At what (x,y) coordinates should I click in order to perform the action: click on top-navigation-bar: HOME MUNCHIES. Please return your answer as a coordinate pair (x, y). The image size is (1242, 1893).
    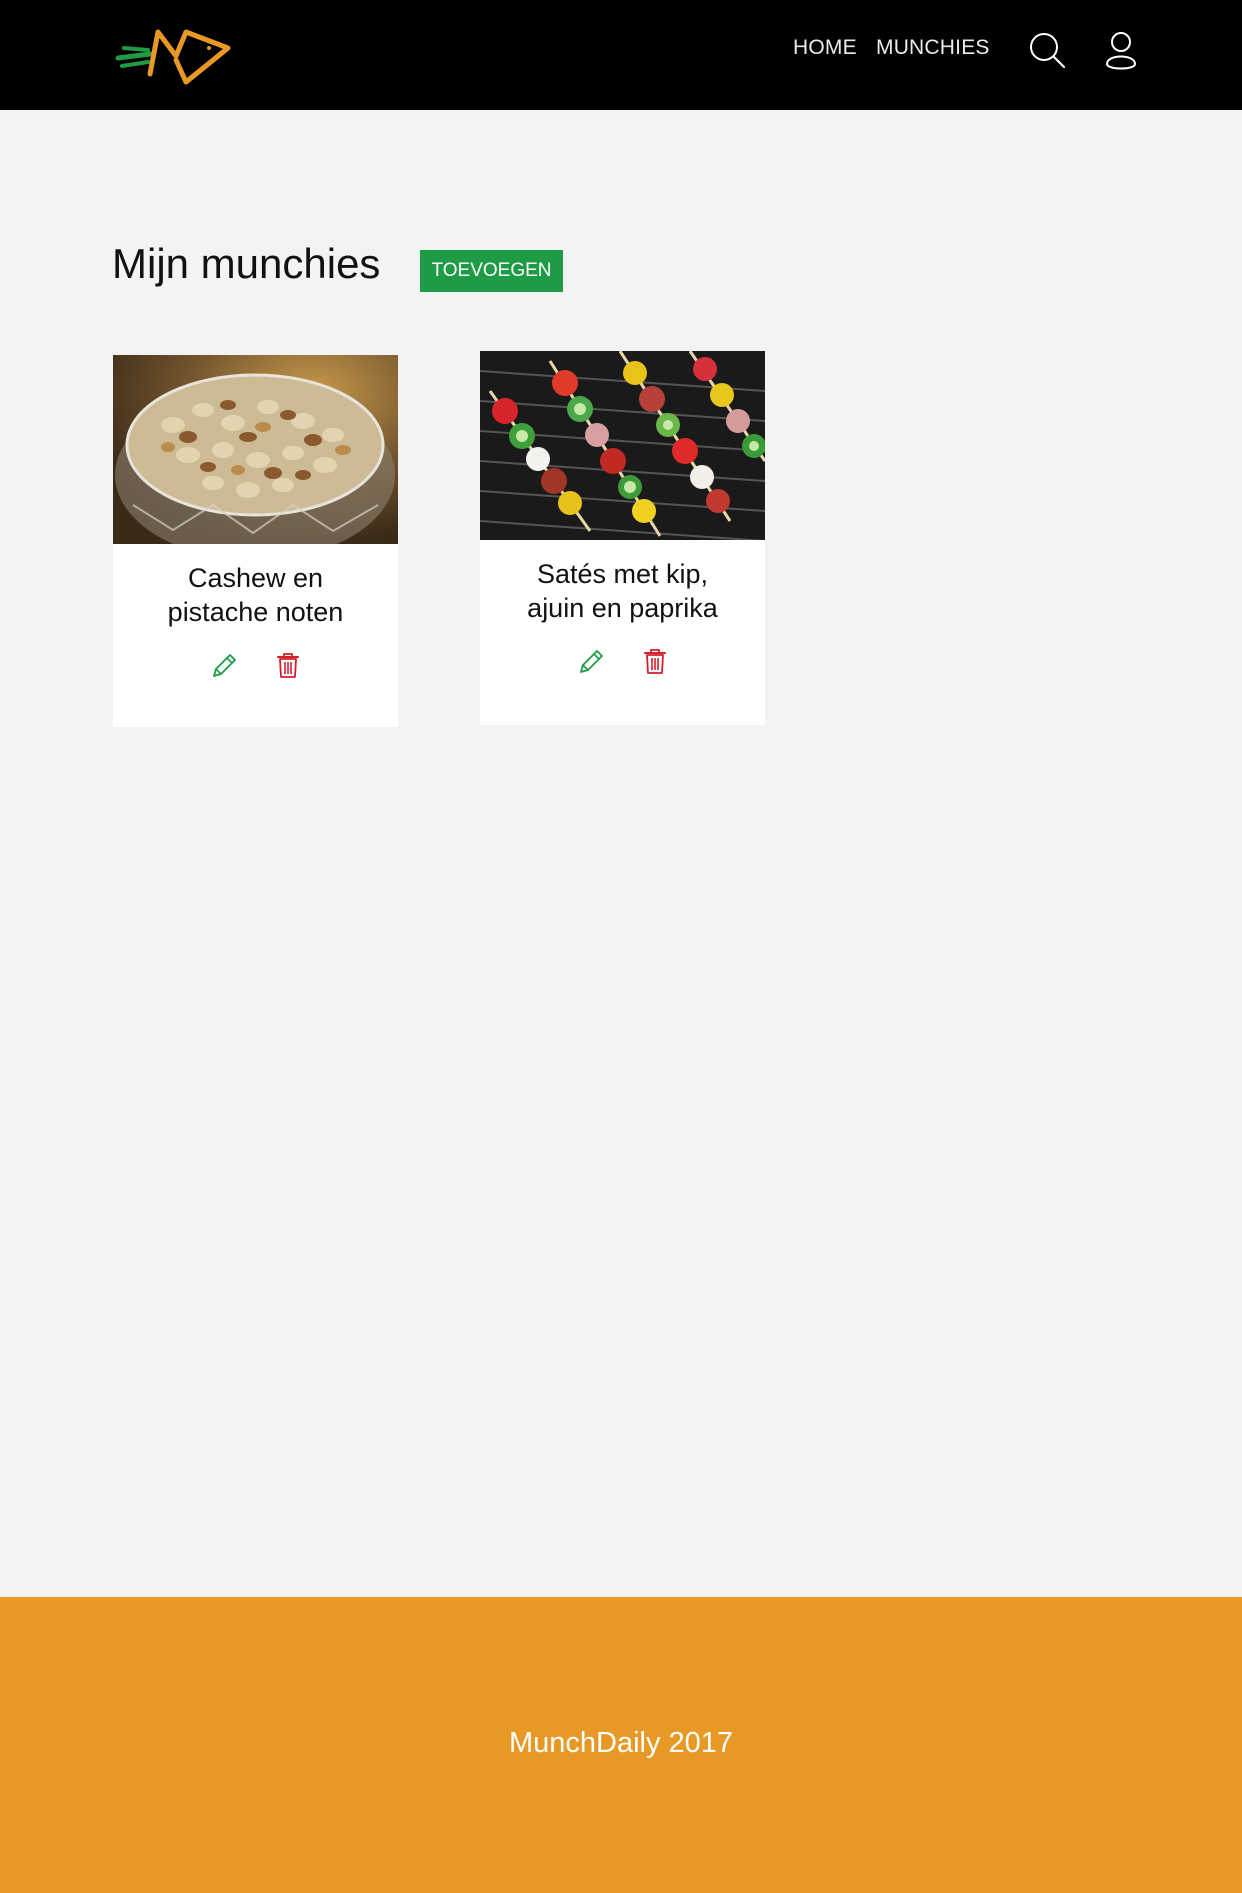
    Looking at the image, I should click on (621, 55).